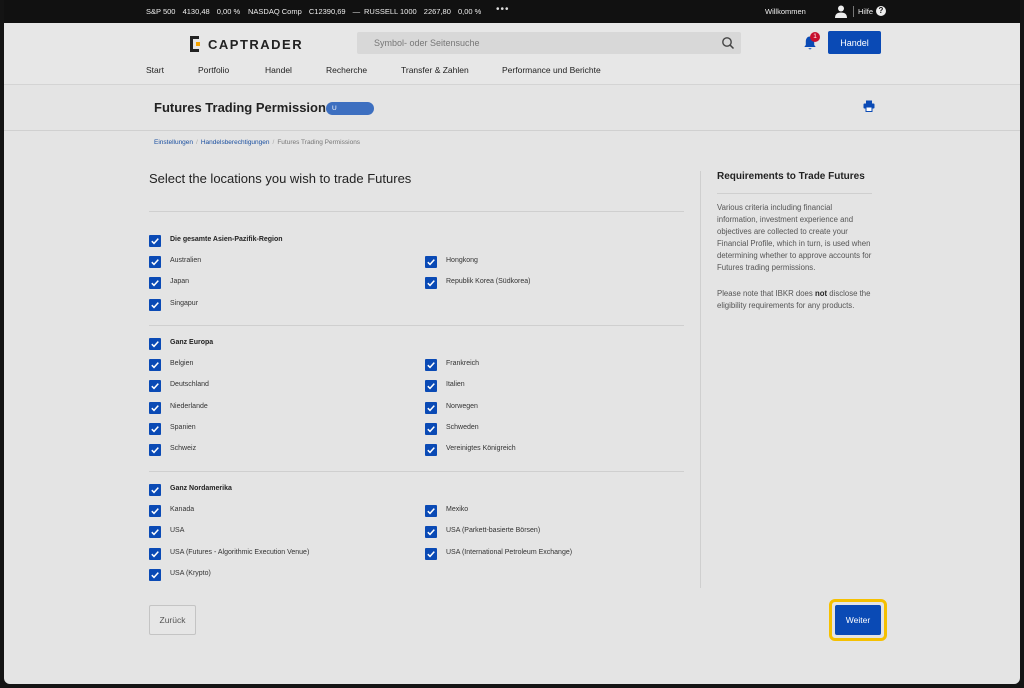  What do you see at coordinates (183, 448) in the screenshot?
I see `location-label: Schweiz` at bounding box center [183, 448].